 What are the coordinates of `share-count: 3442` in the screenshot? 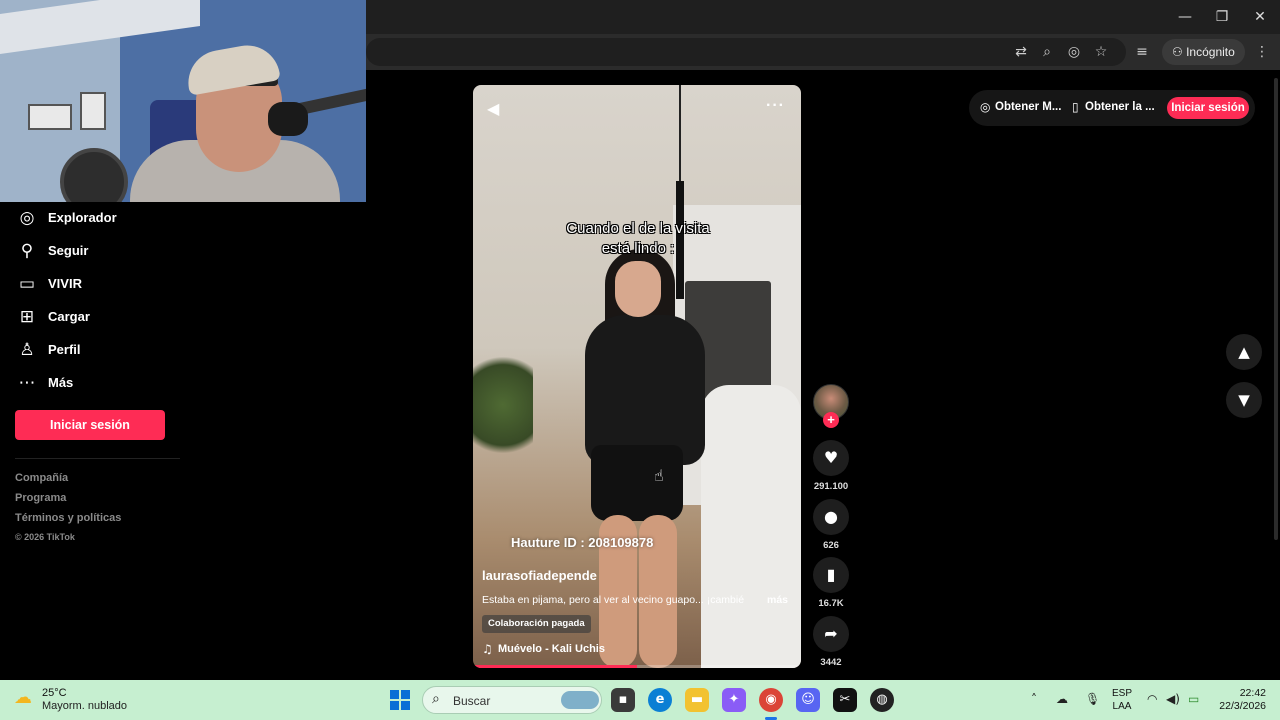 It's located at (831, 662).